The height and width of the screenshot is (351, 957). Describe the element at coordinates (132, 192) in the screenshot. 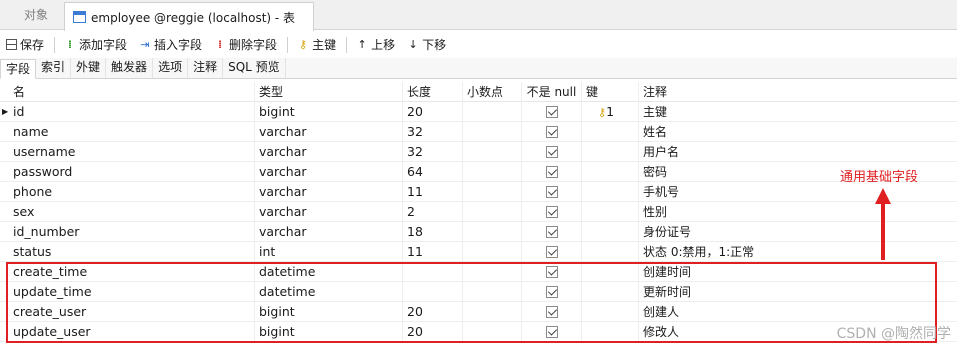

I see `cell-name: phone` at that location.